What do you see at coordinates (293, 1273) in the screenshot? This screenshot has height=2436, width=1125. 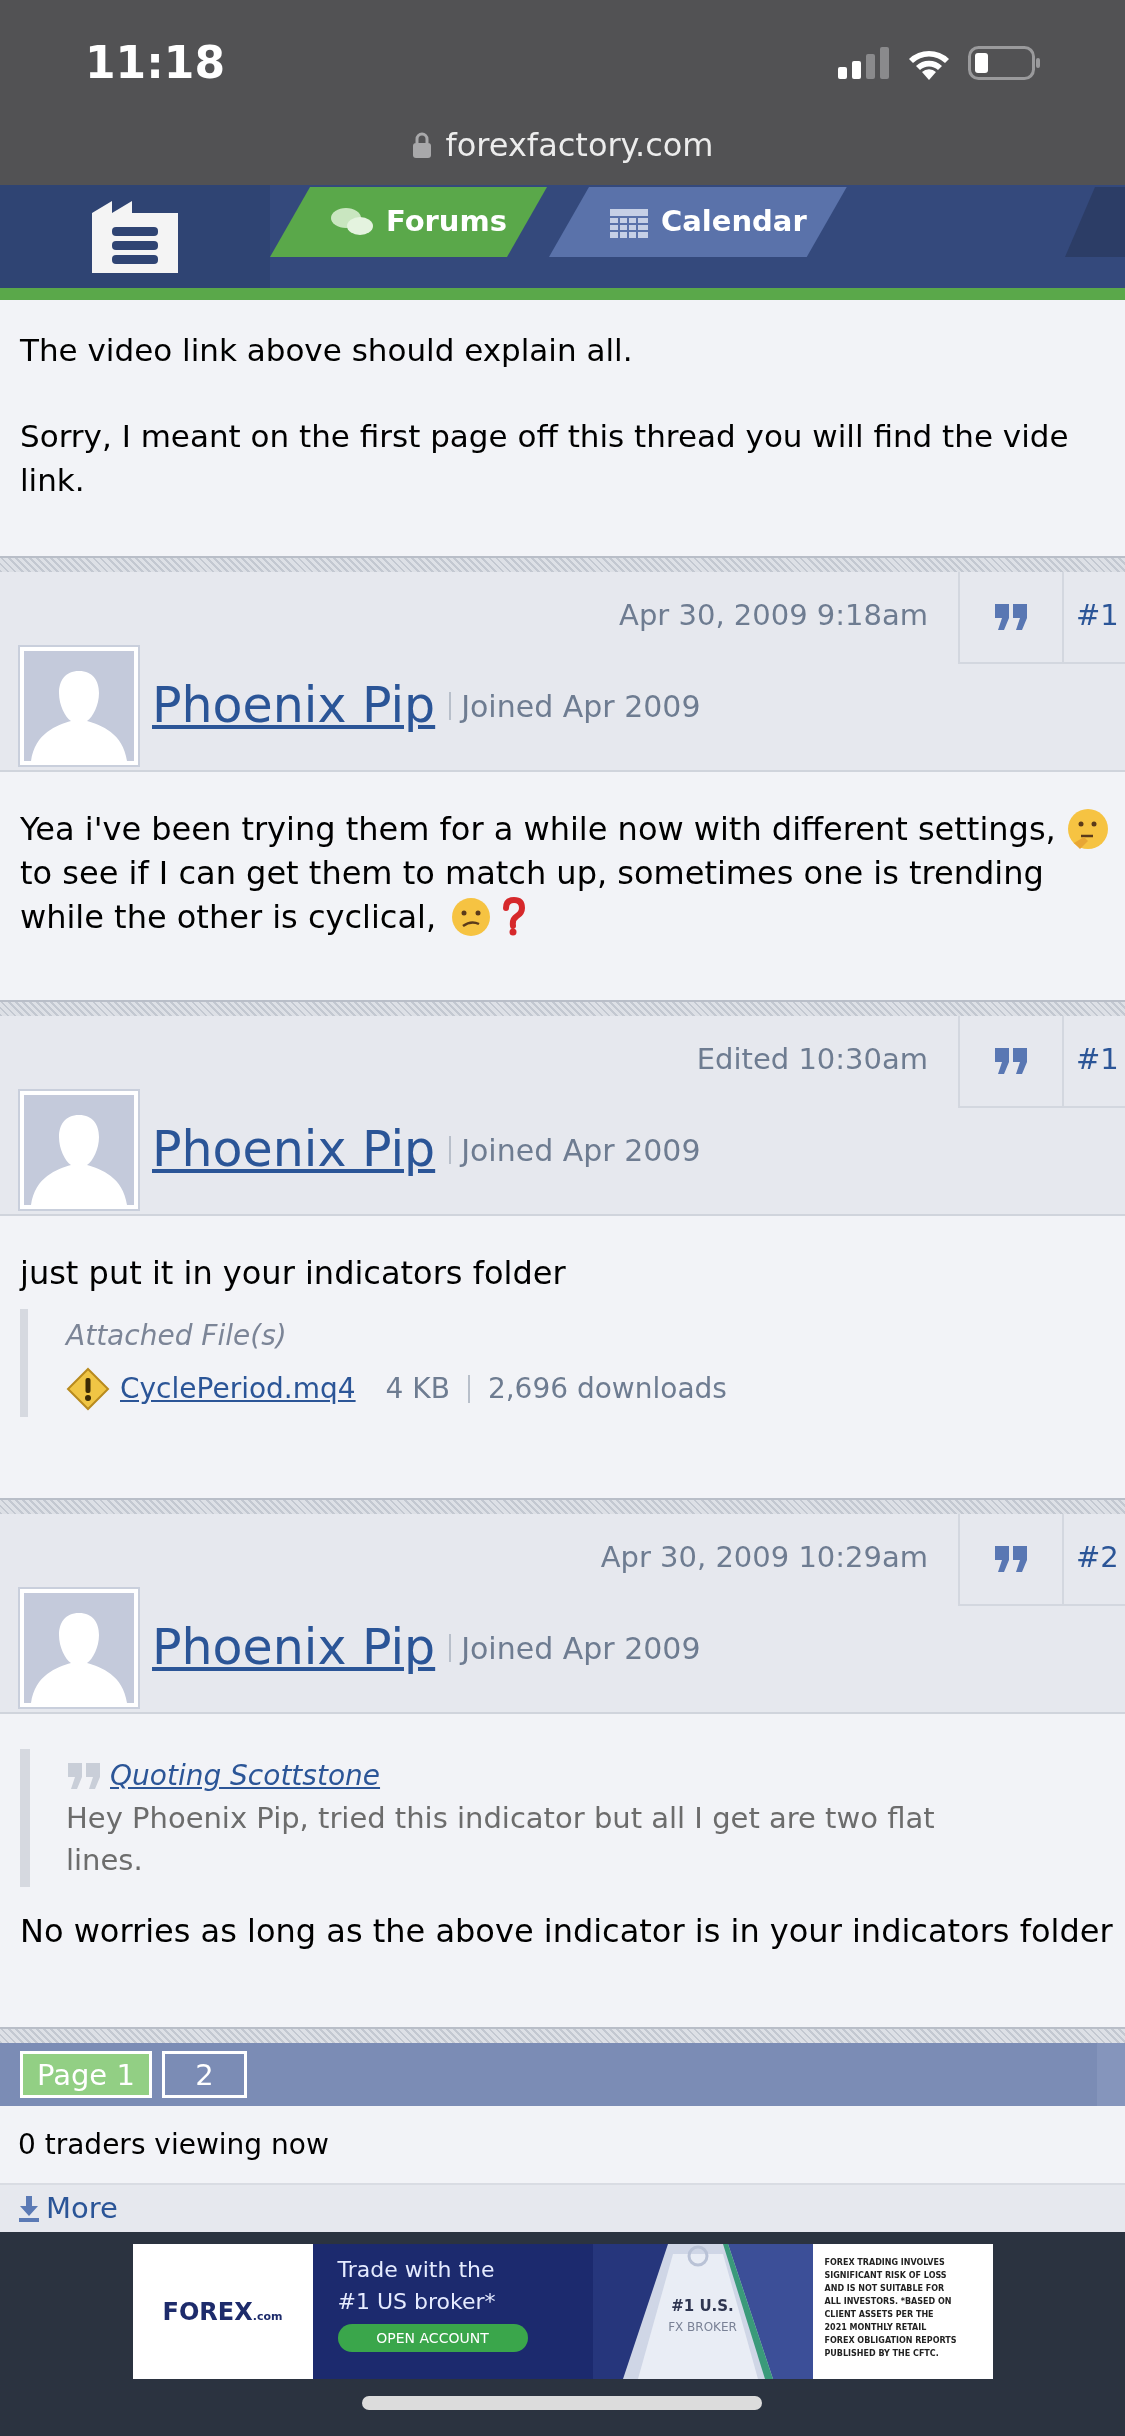 I see `post-text: just put it in your indicators folder` at bounding box center [293, 1273].